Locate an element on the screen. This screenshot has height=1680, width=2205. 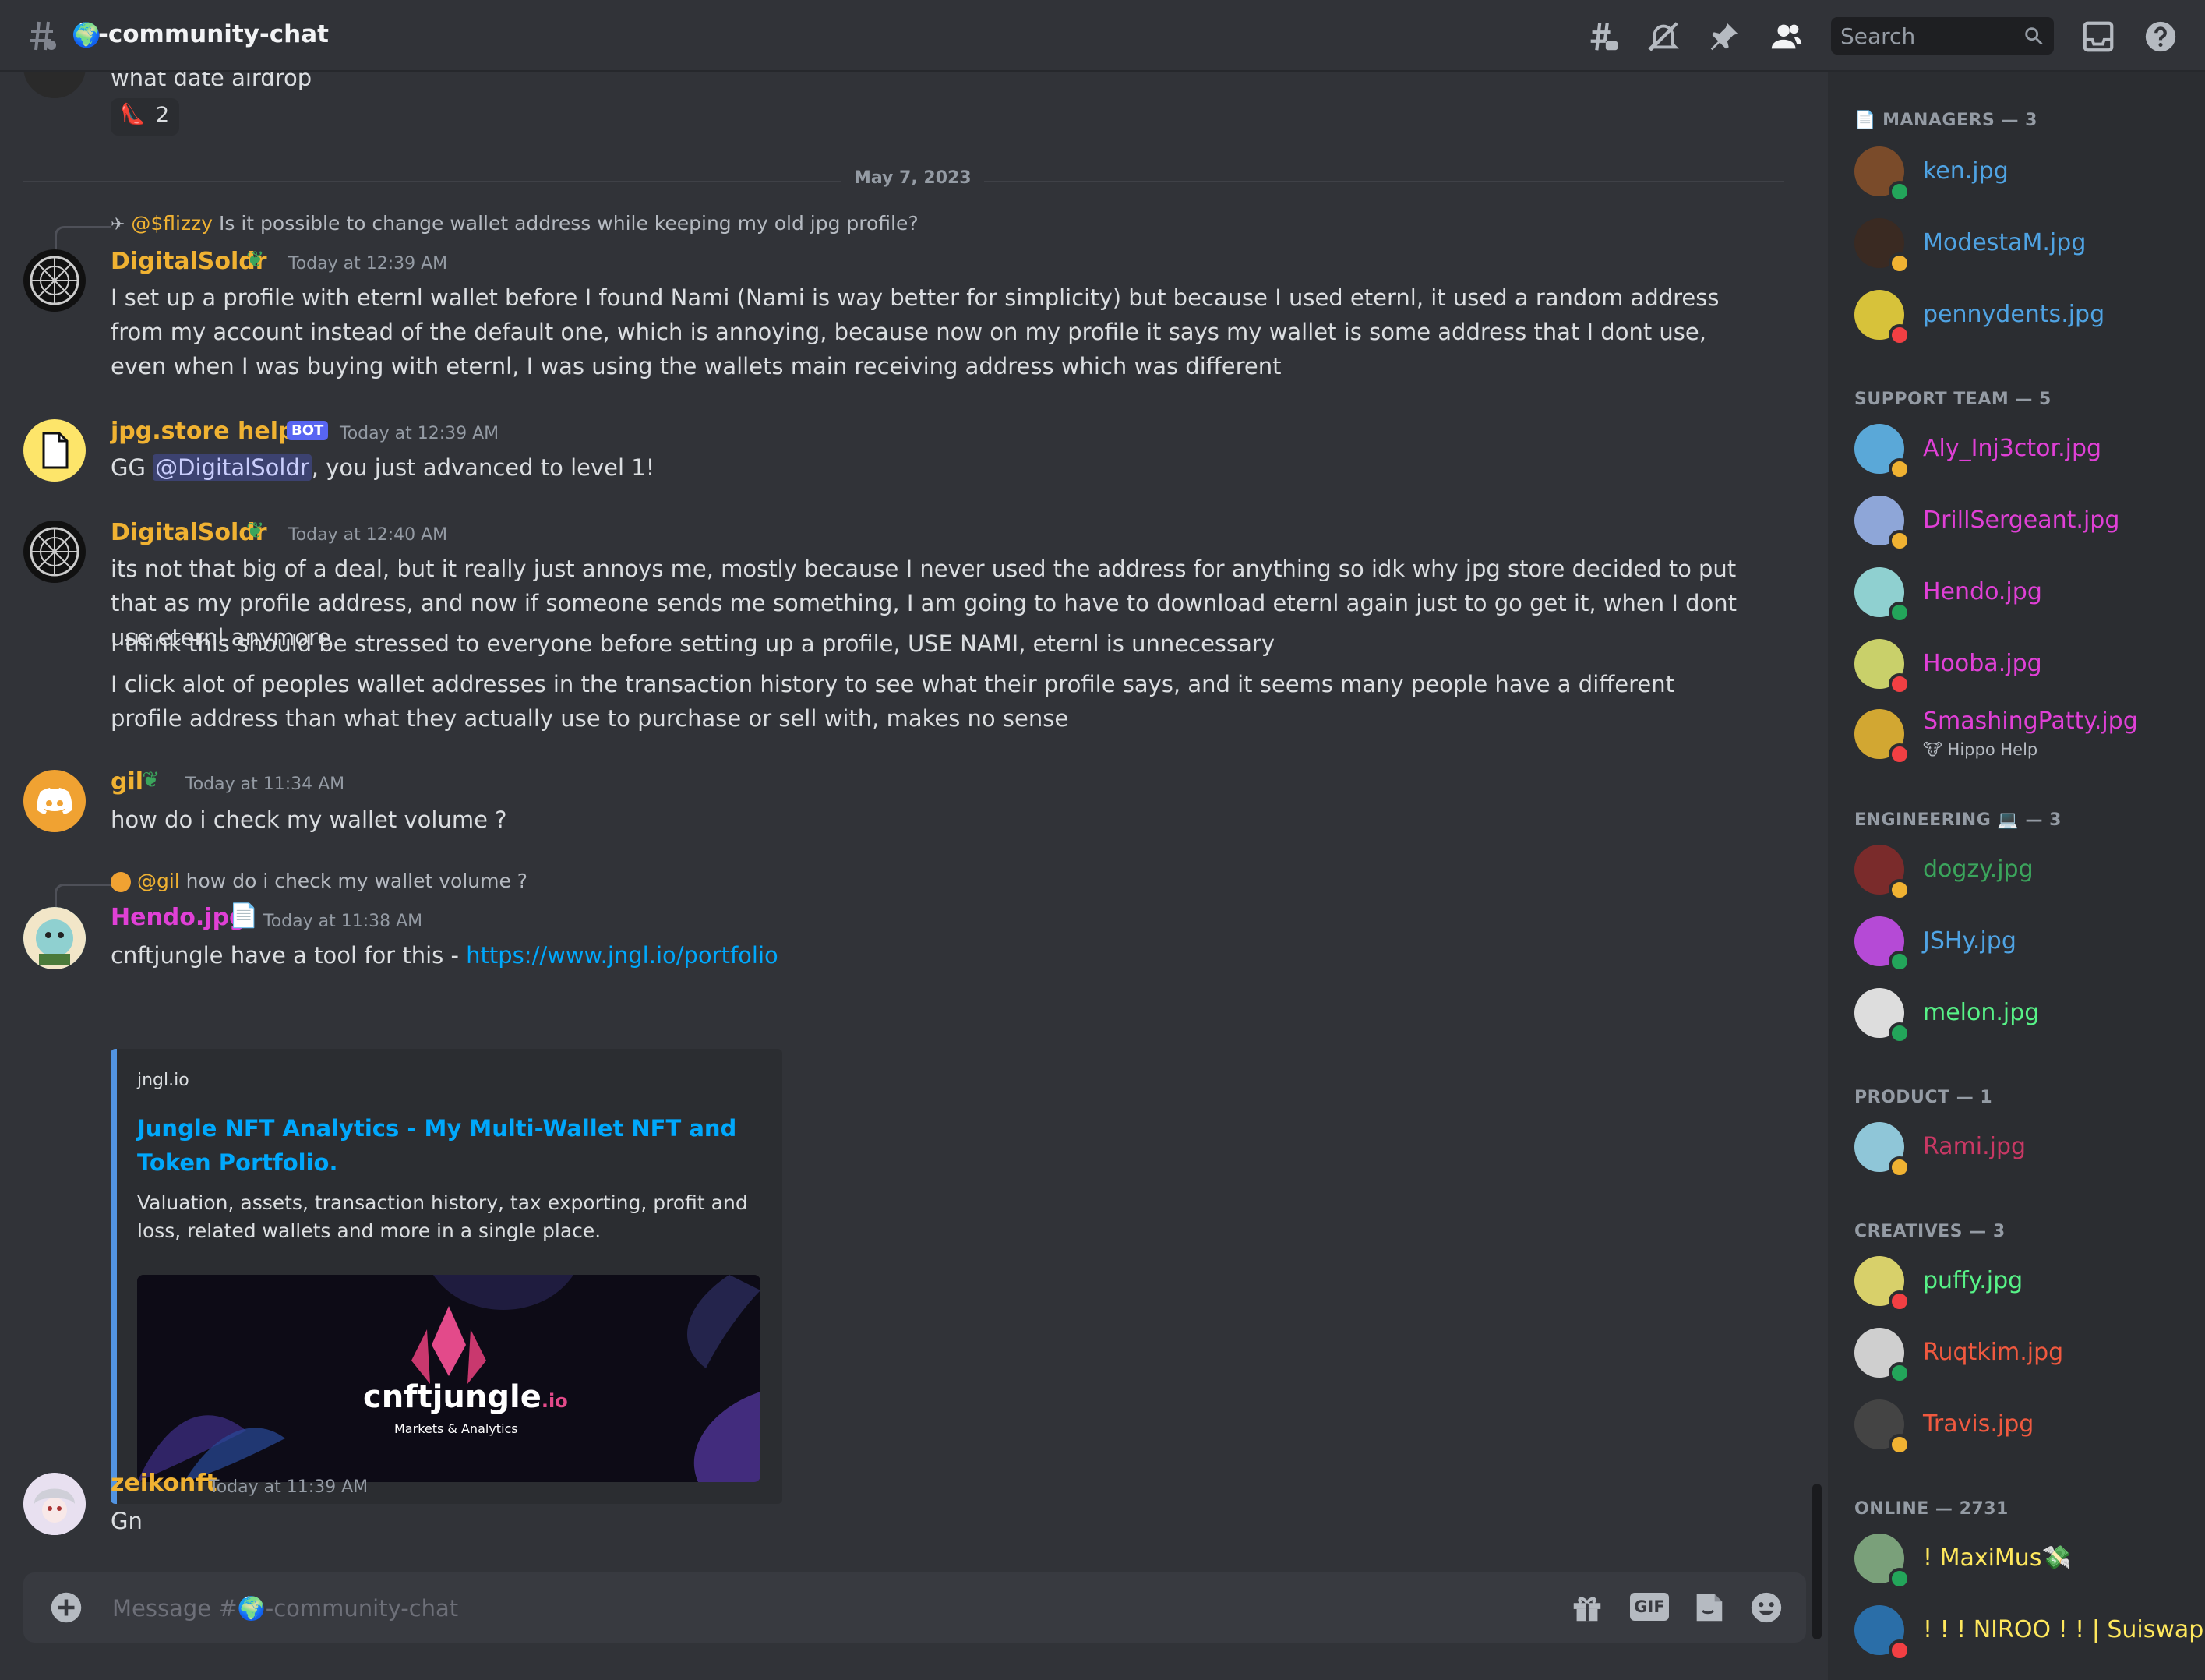
member-item: pennydents.jpg is located at coordinates (2025, 318).